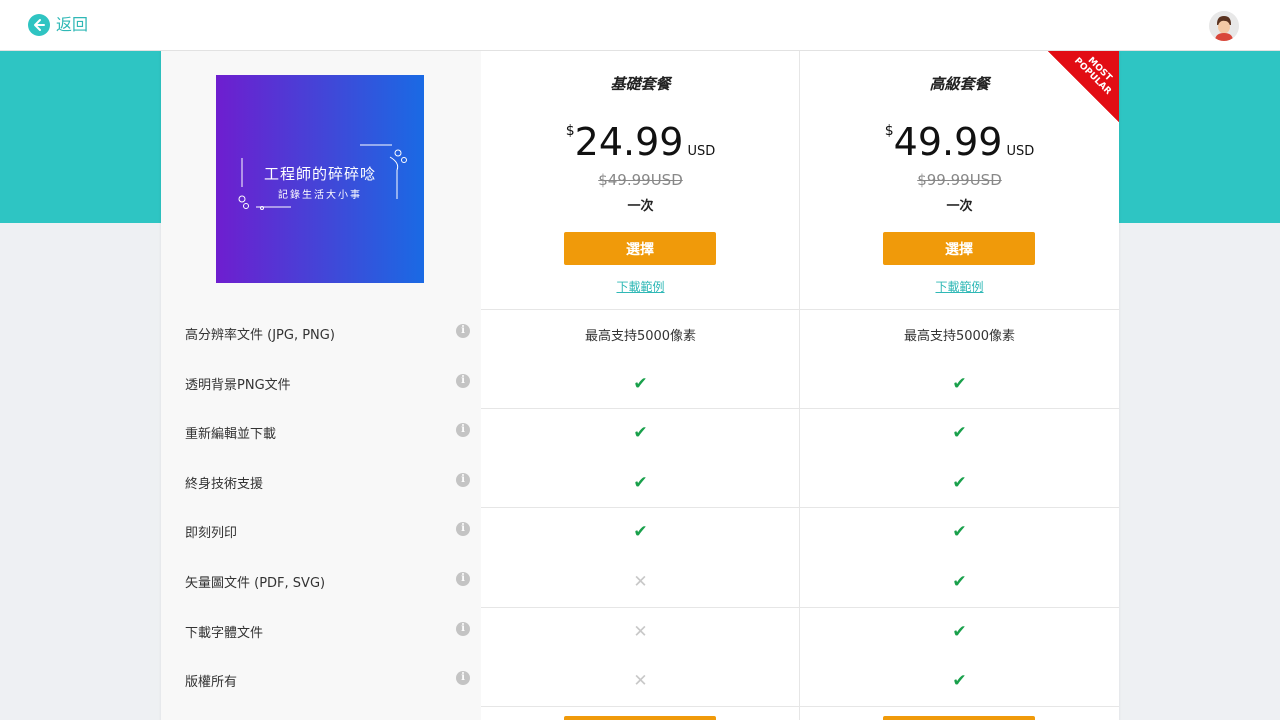 Image resolution: width=1280 pixels, height=720 pixels. I want to click on feature-label: 版權所有, so click(211, 682).